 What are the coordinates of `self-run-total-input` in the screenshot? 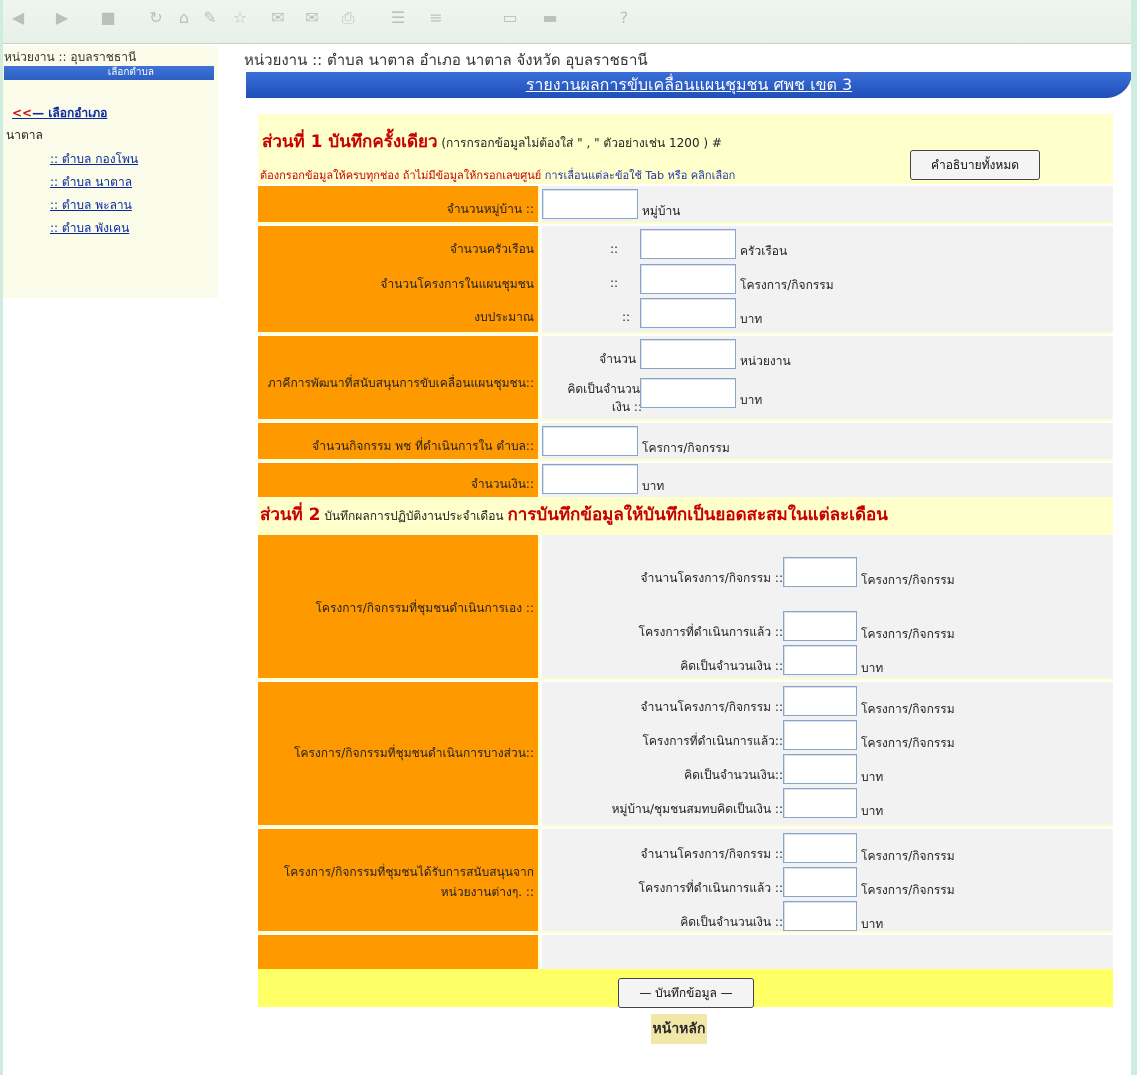 It's located at (820, 572).